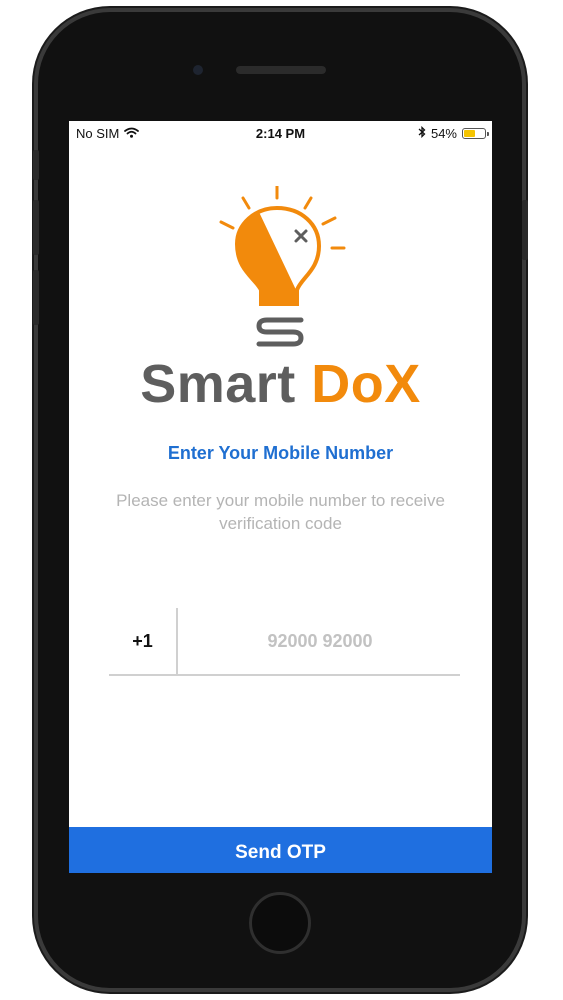  I want to click on phone-number-row: +1, so click(284, 642).